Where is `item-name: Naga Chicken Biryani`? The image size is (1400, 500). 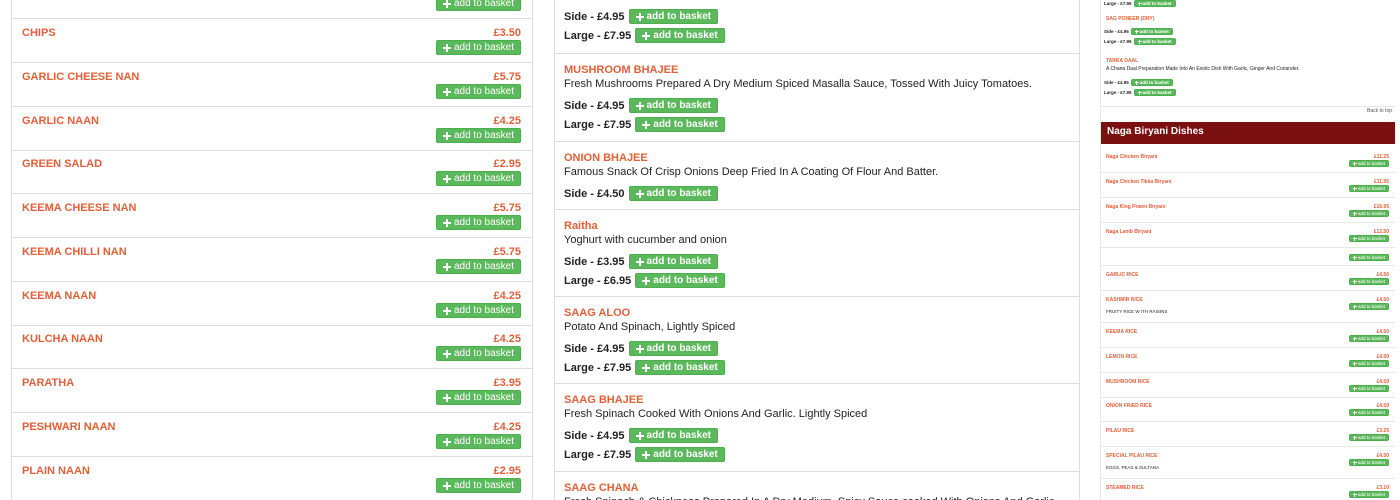
item-name: Naga Chicken Biryani is located at coordinates (1132, 157).